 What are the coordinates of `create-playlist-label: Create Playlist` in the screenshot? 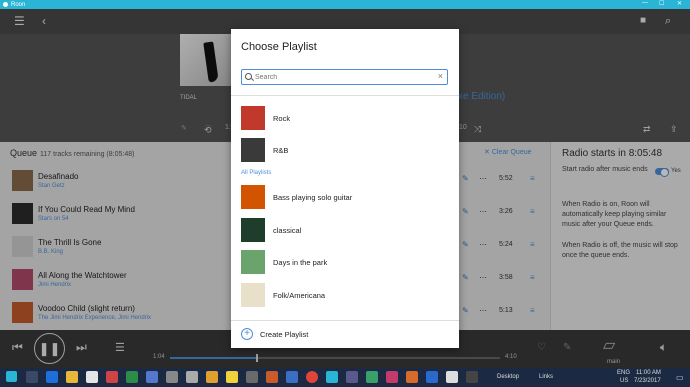 It's located at (284, 334).